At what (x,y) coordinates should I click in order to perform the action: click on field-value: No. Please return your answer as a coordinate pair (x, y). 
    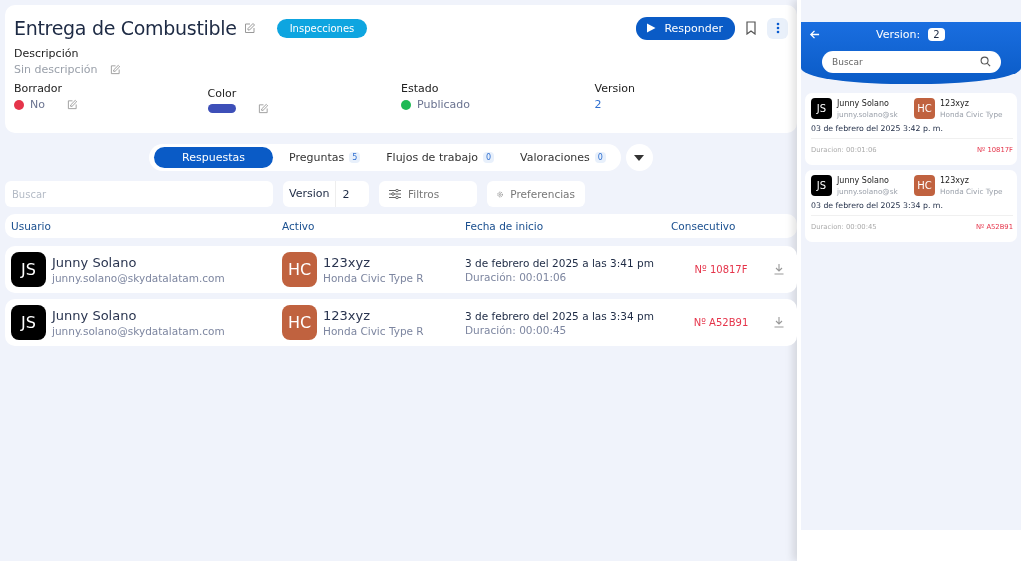
    Looking at the image, I should click on (37, 104).